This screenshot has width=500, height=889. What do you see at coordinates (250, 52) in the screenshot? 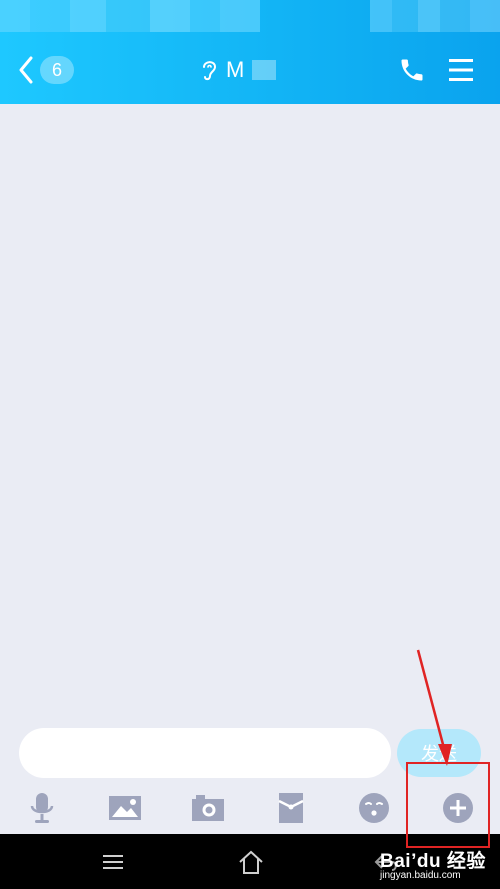
I see `chat-header: 6 M` at bounding box center [250, 52].